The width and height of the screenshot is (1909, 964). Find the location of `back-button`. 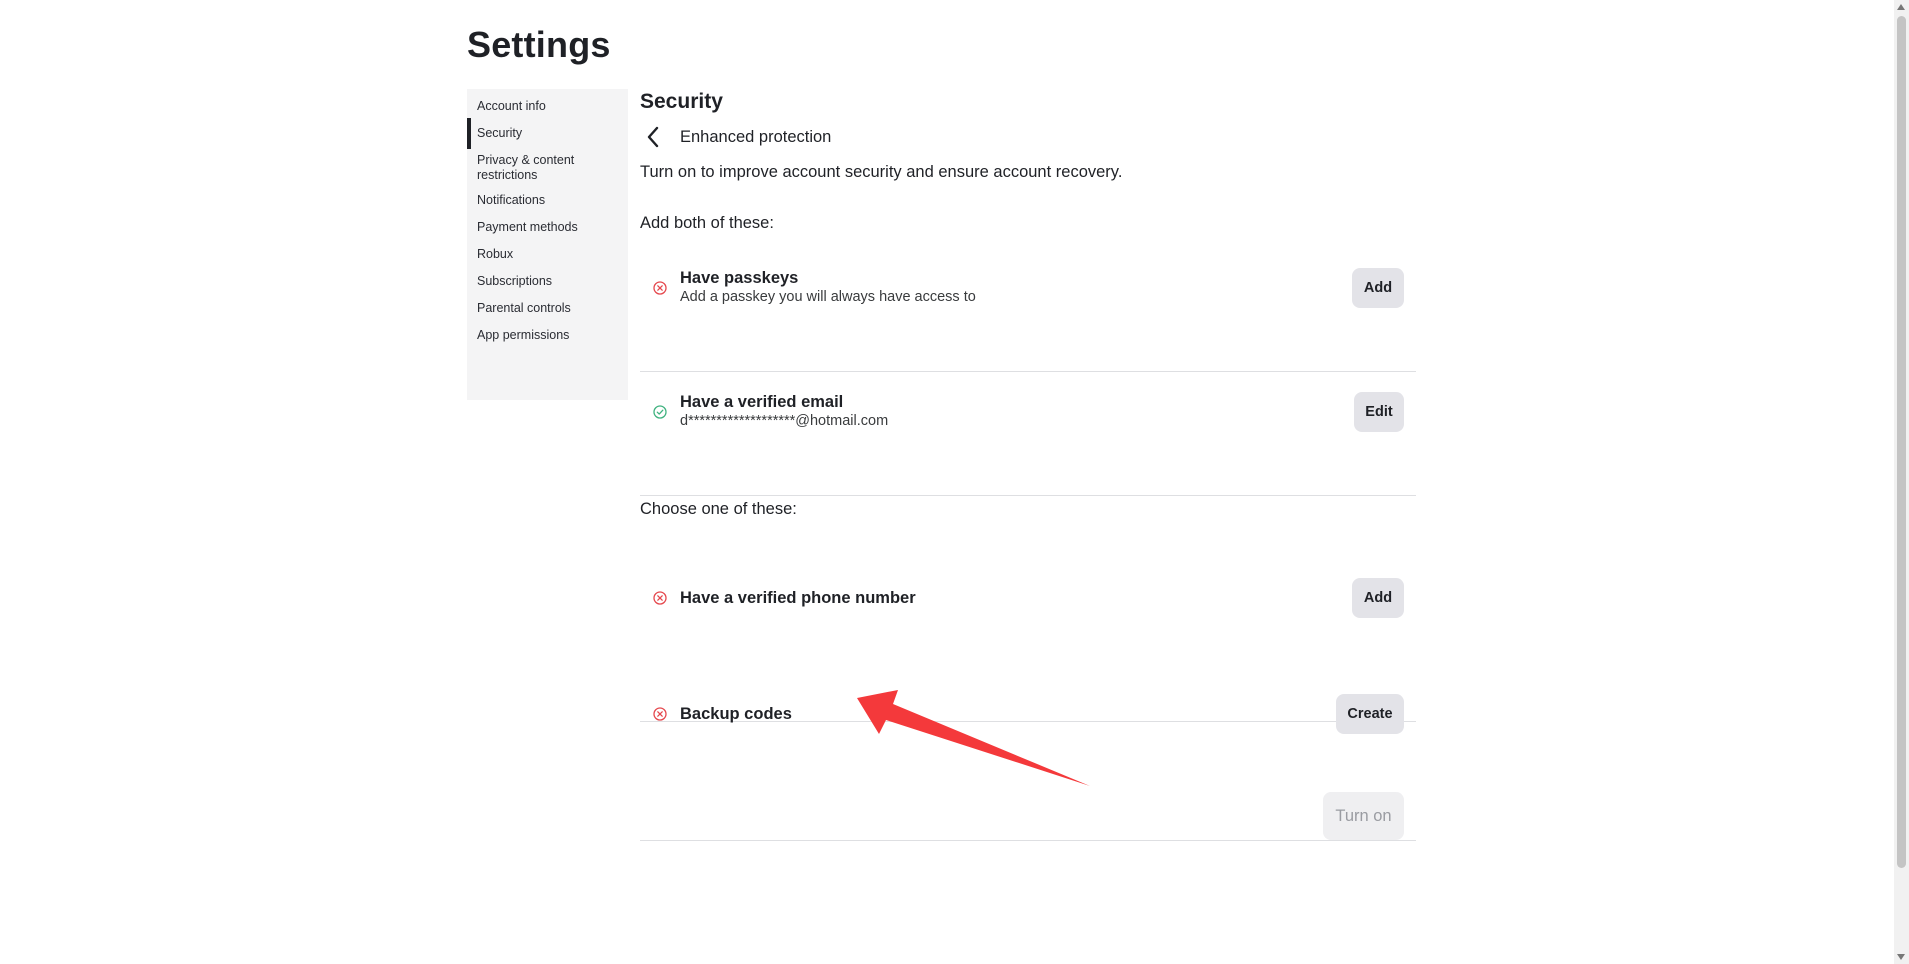

back-button is located at coordinates (657, 137).